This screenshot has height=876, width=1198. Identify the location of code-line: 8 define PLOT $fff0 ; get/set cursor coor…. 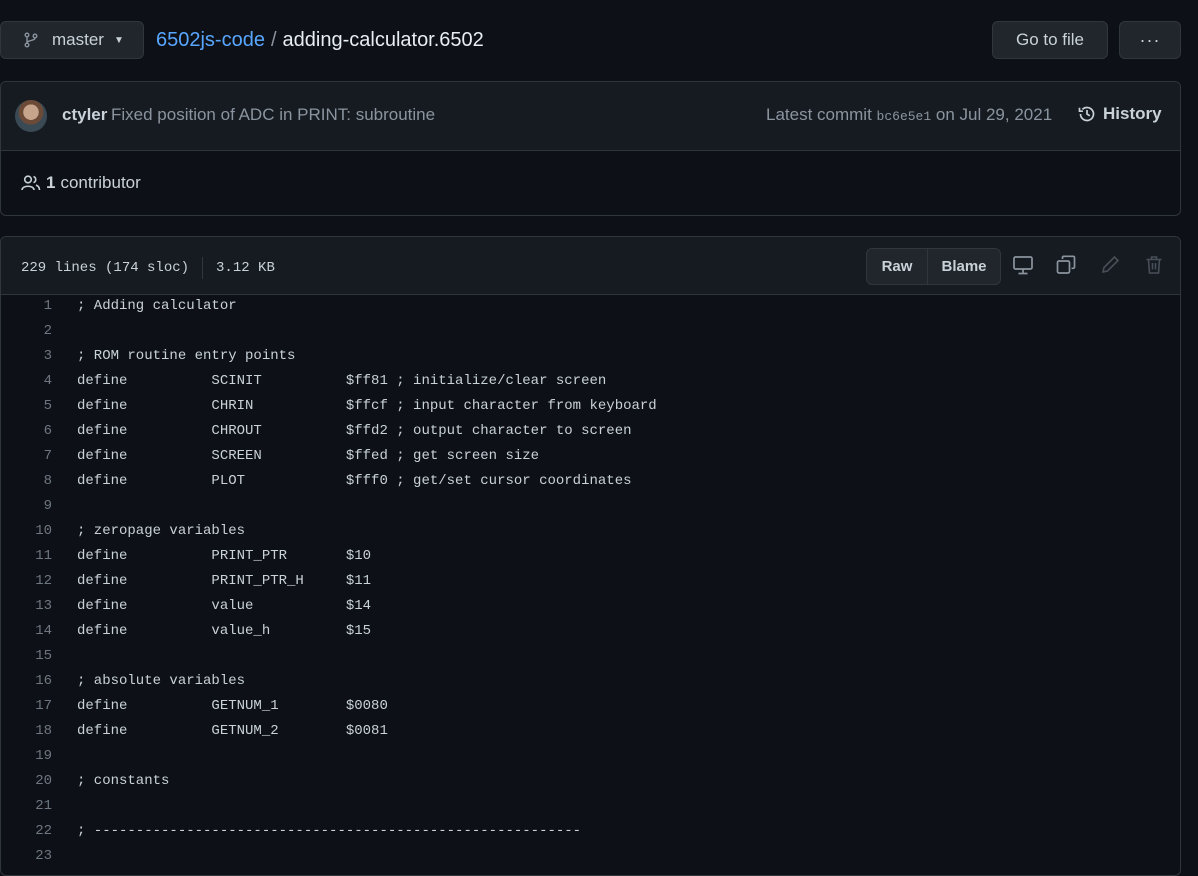
(590, 481).